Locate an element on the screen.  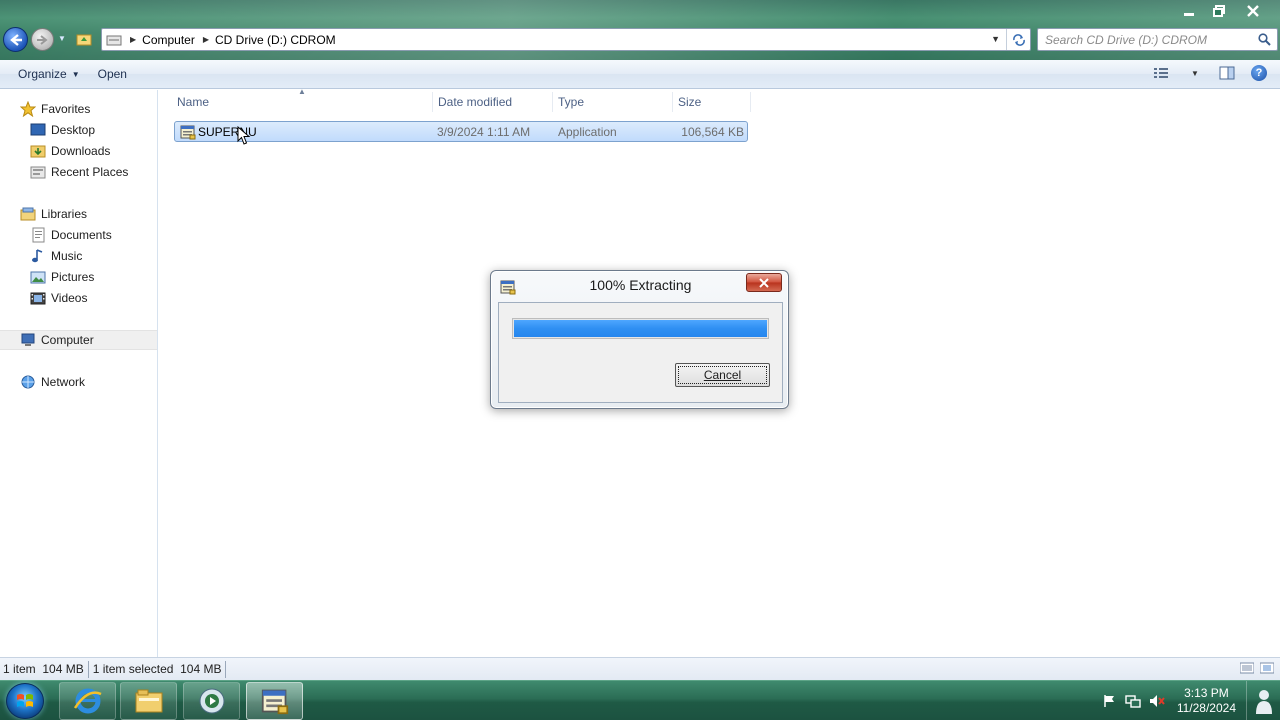
search-input: Search CD Drive (D:) CDROM is located at coordinates (1157, 39).